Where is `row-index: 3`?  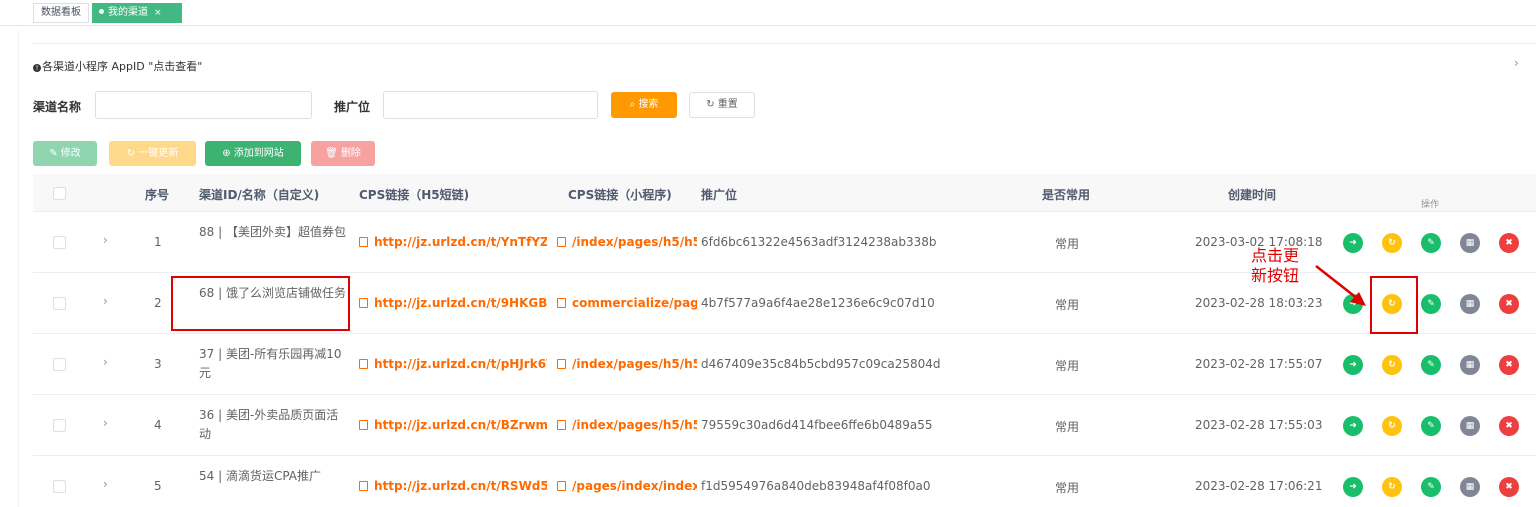 row-index: 3 is located at coordinates (158, 364).